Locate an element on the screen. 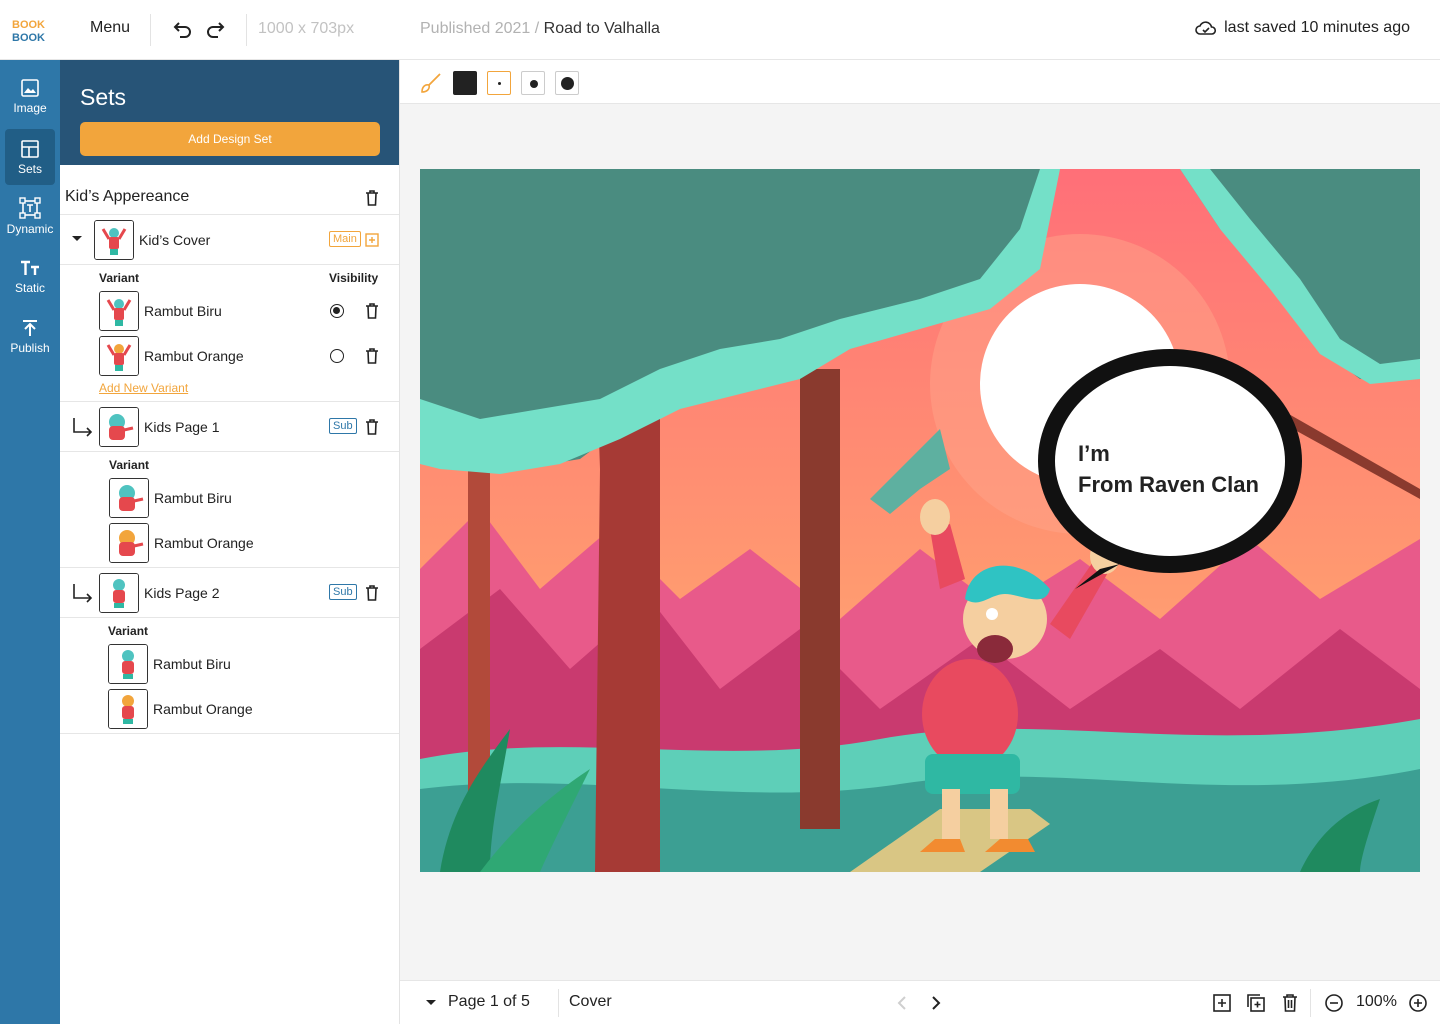 Image resolution: width=1440 pixels, height=1024 pixels. zoom-level: 100% is located at coordinates (1376, 1001).